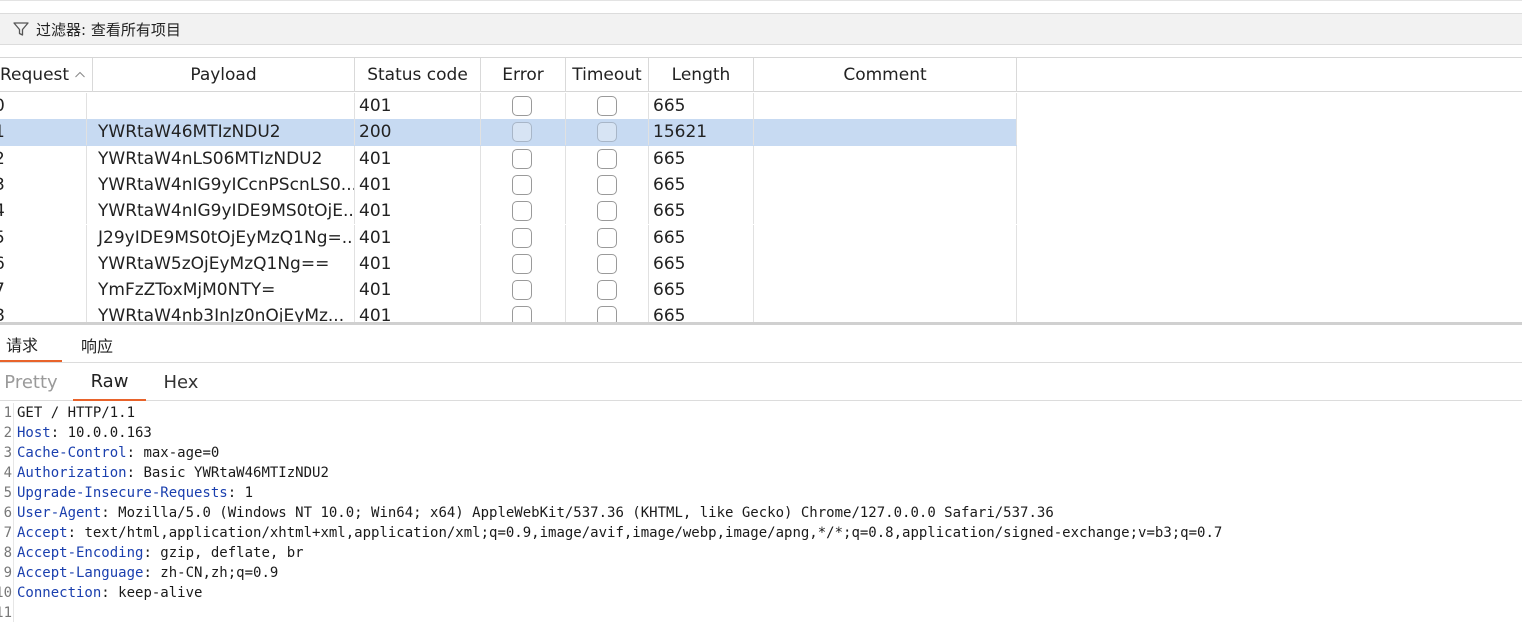 This screenshot has height=622, width=1522. Describe the element at coordinates (72, 453) in the screenshot. I see `header-name: Cache-Control` at that location.